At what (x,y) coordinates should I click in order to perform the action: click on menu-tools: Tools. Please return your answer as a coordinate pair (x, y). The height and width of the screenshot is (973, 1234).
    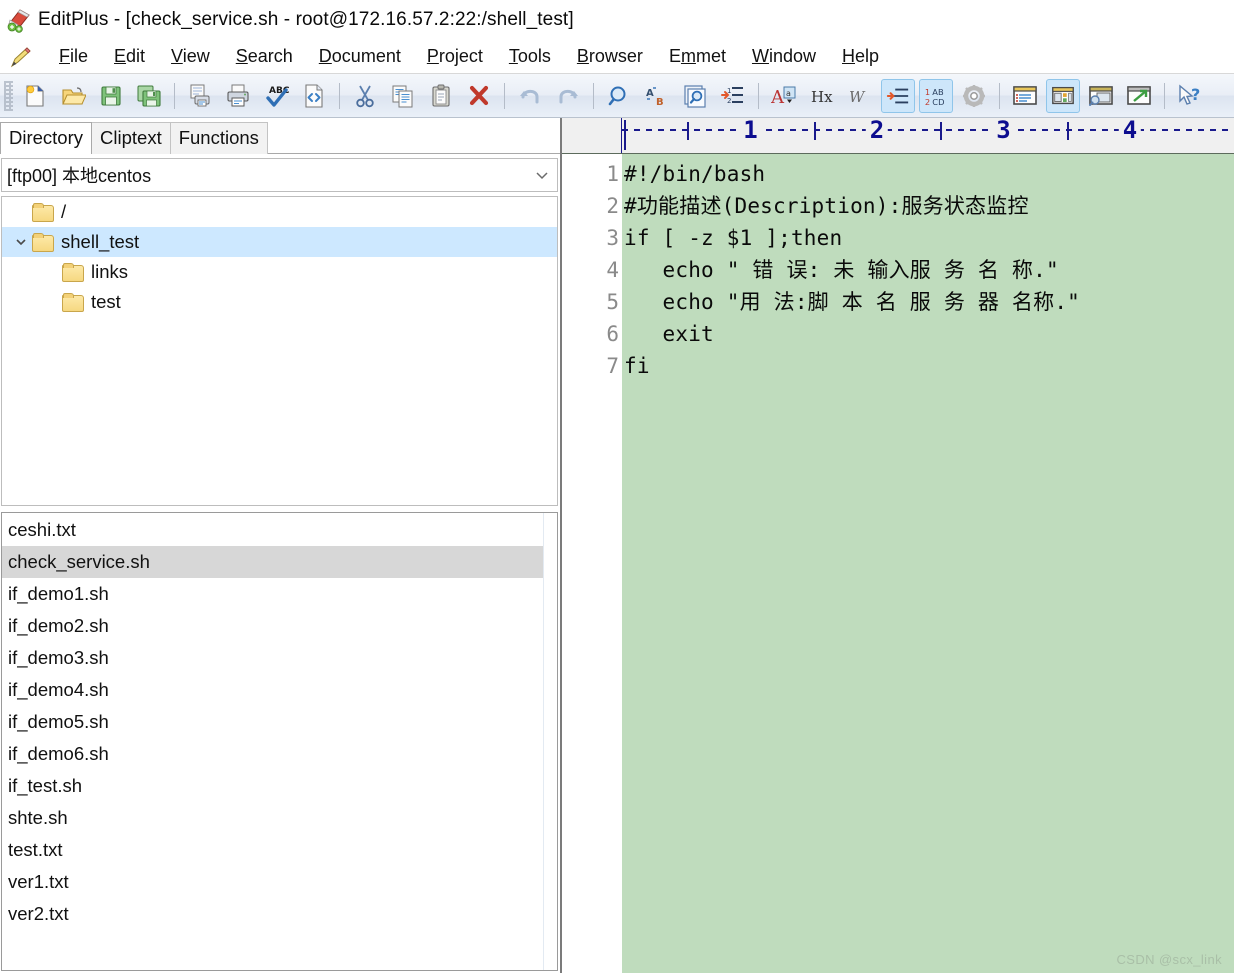
    Looking at the image, I should click on (530, 56).